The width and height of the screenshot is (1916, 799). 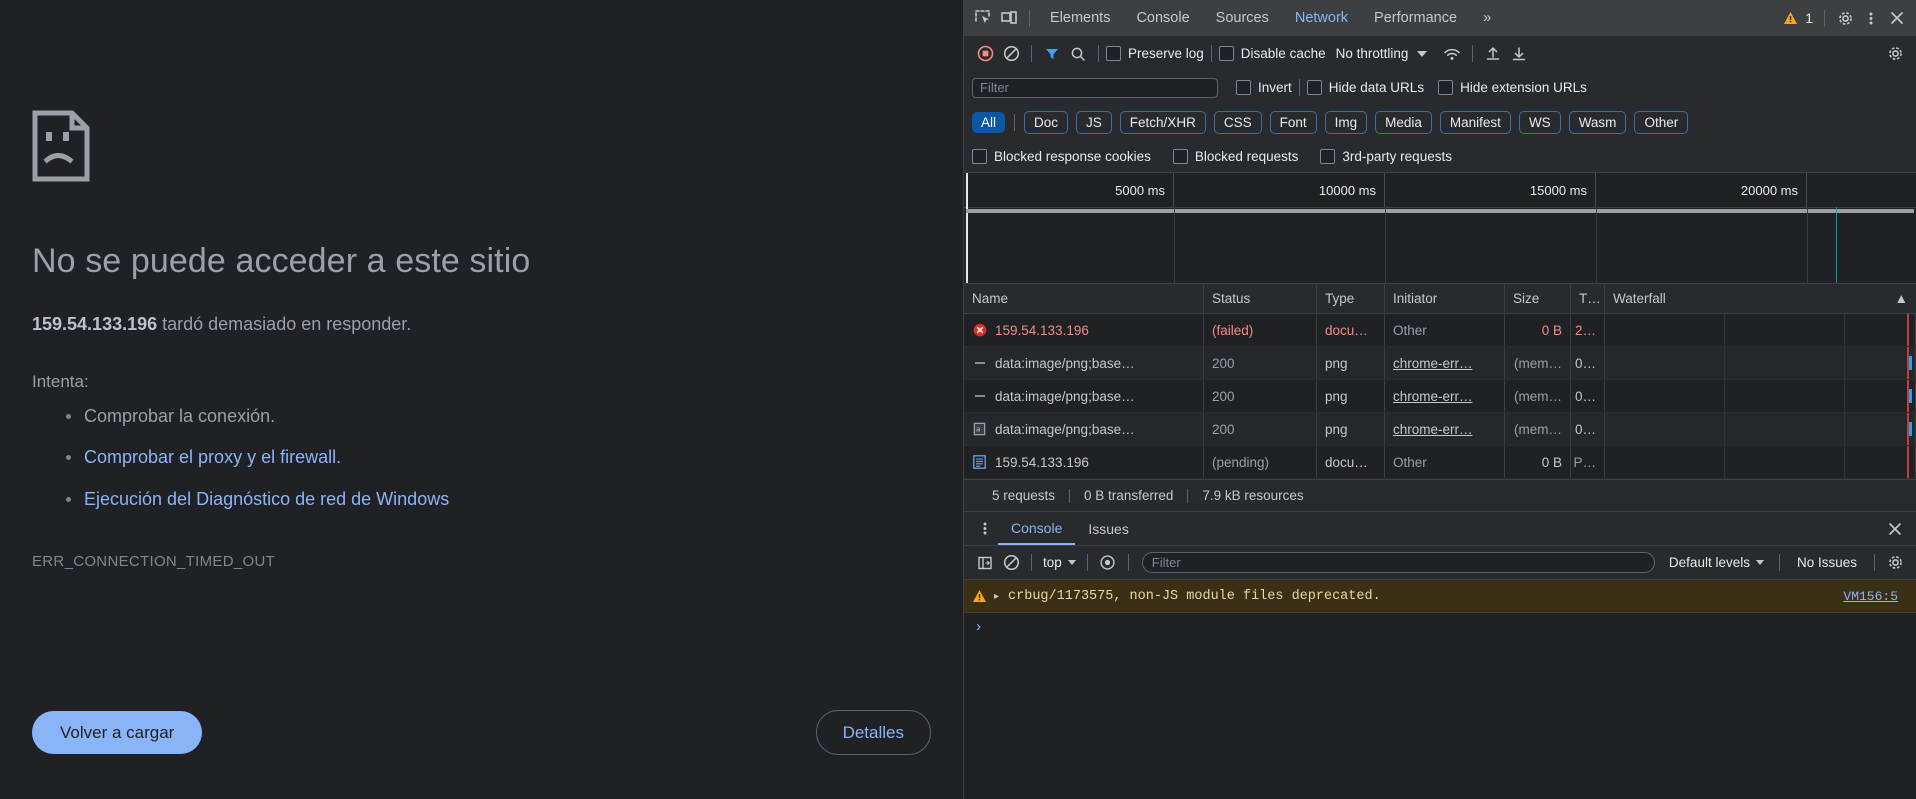 I want to click on column-header-size: Size, so click(x=1538, y=298).